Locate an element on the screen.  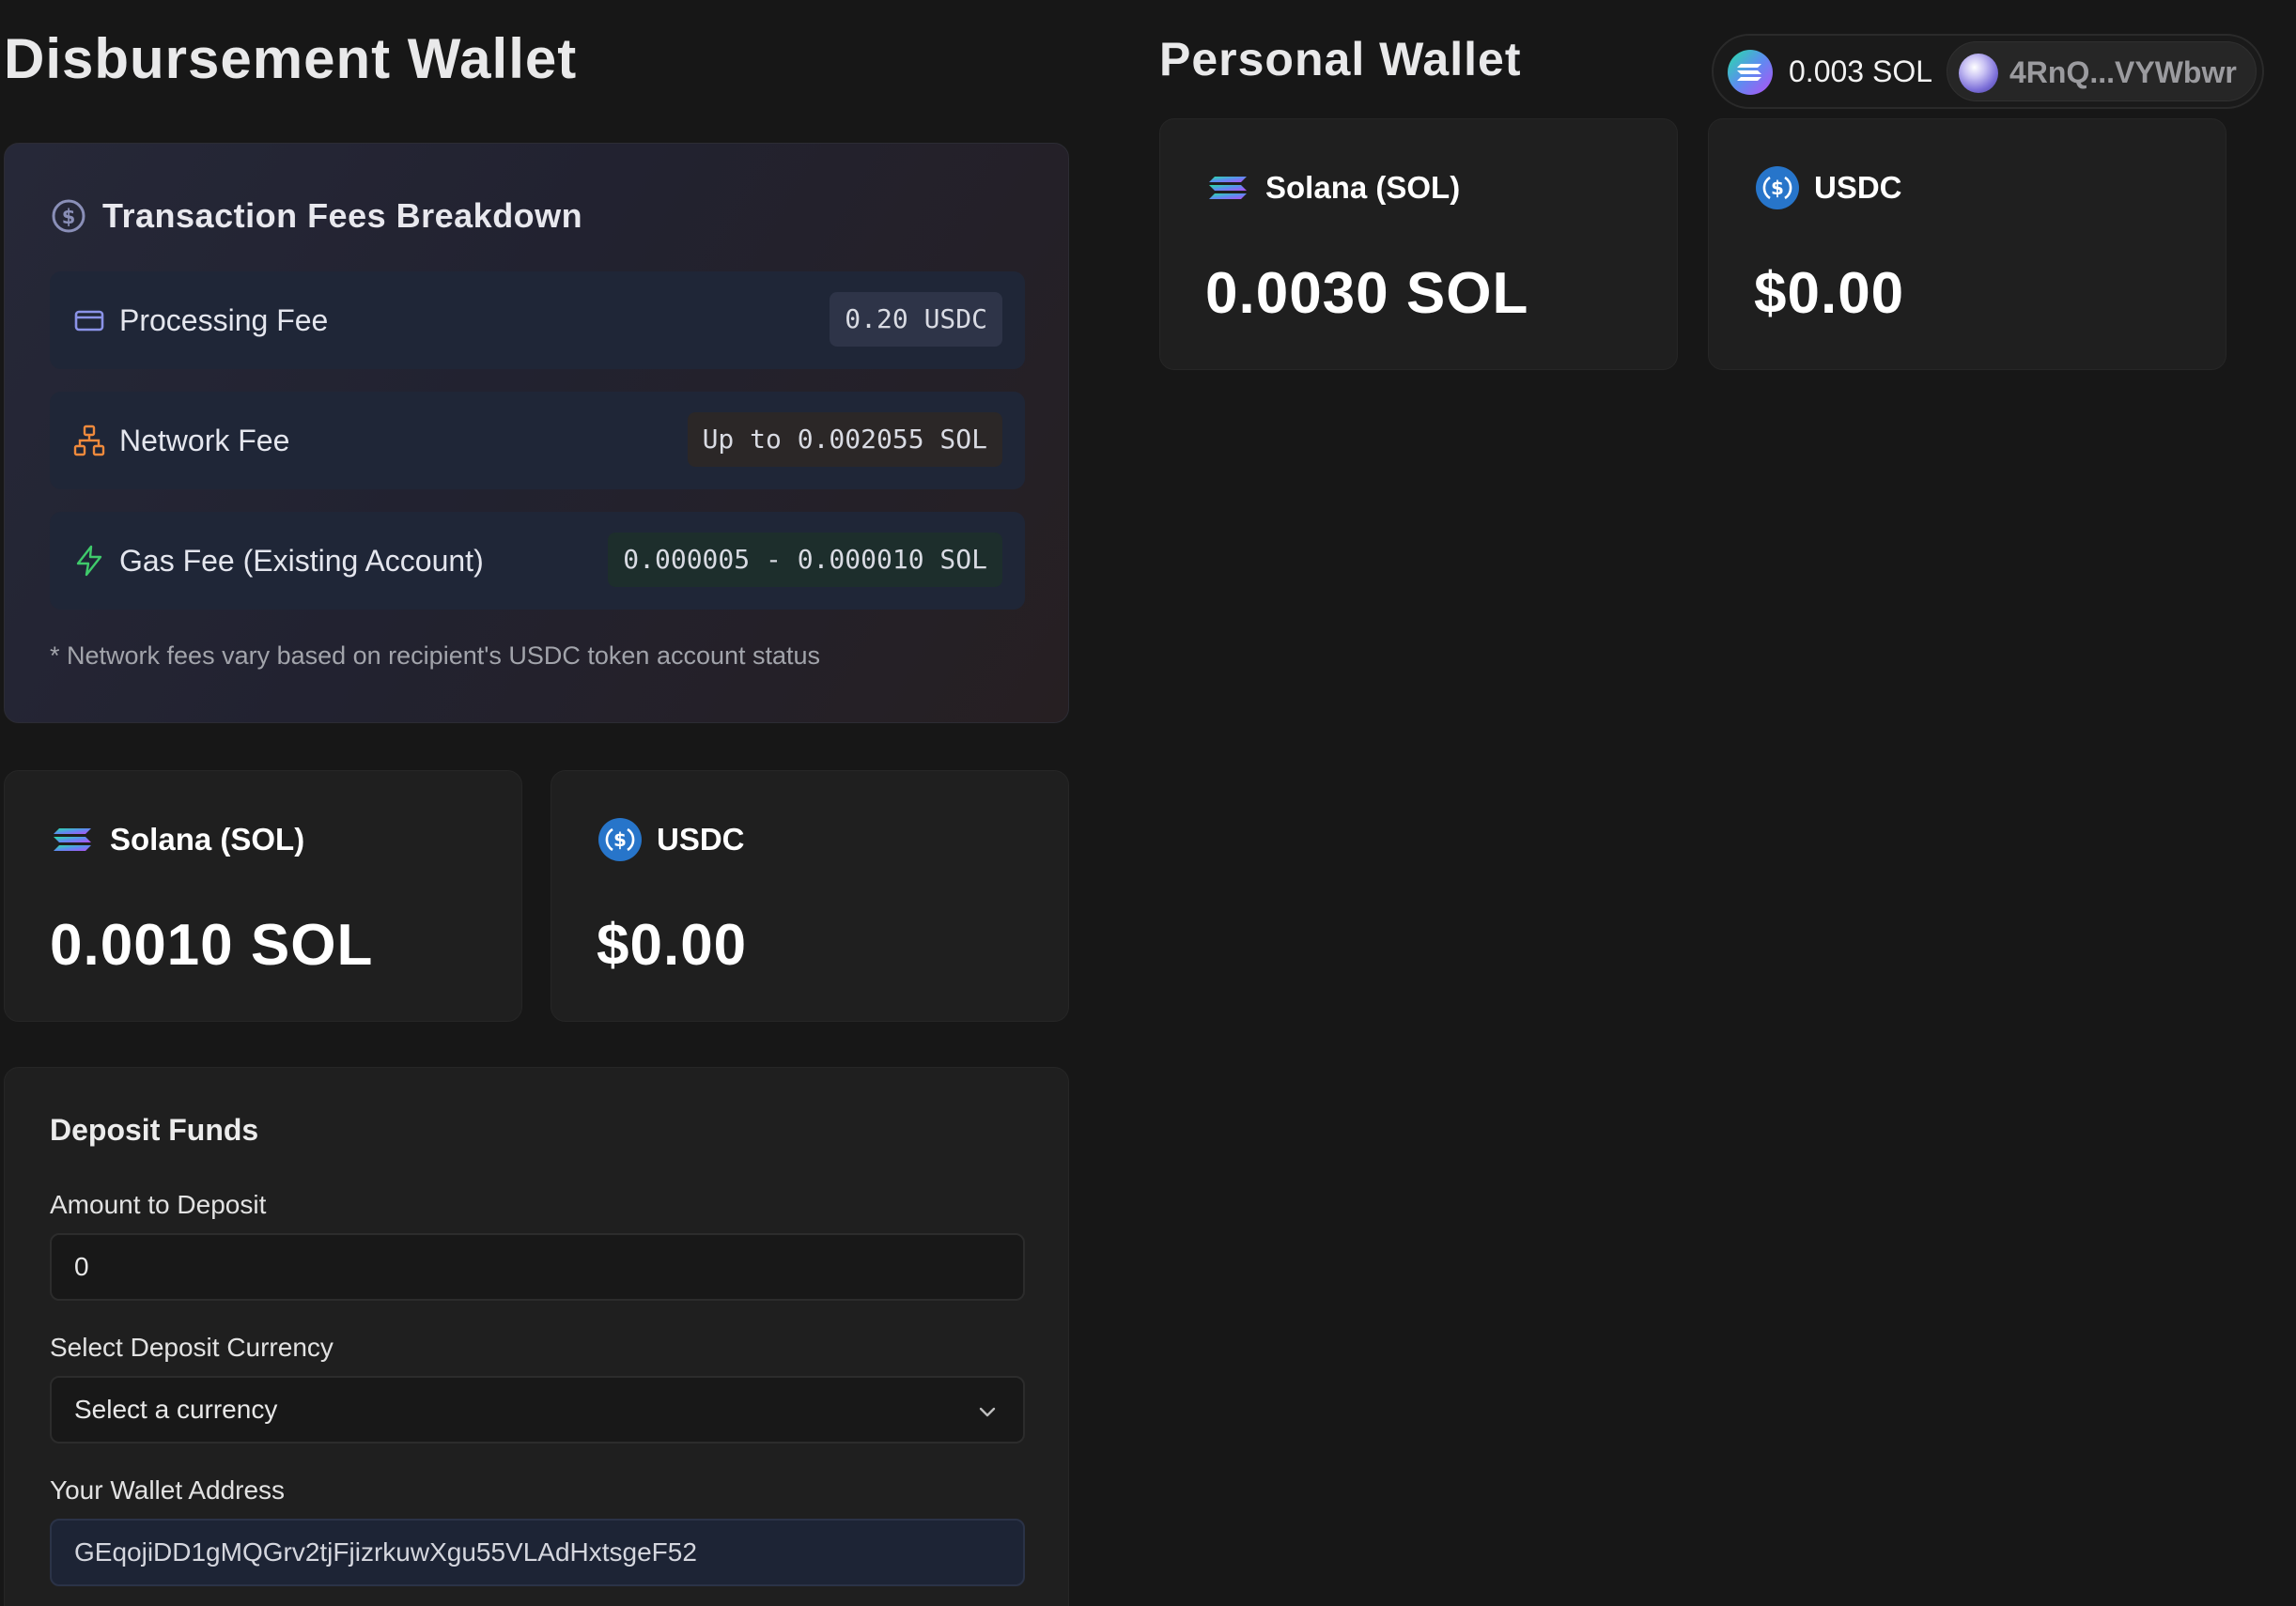
dollar-circle-icon: $ is located at coordinates (68, 216).